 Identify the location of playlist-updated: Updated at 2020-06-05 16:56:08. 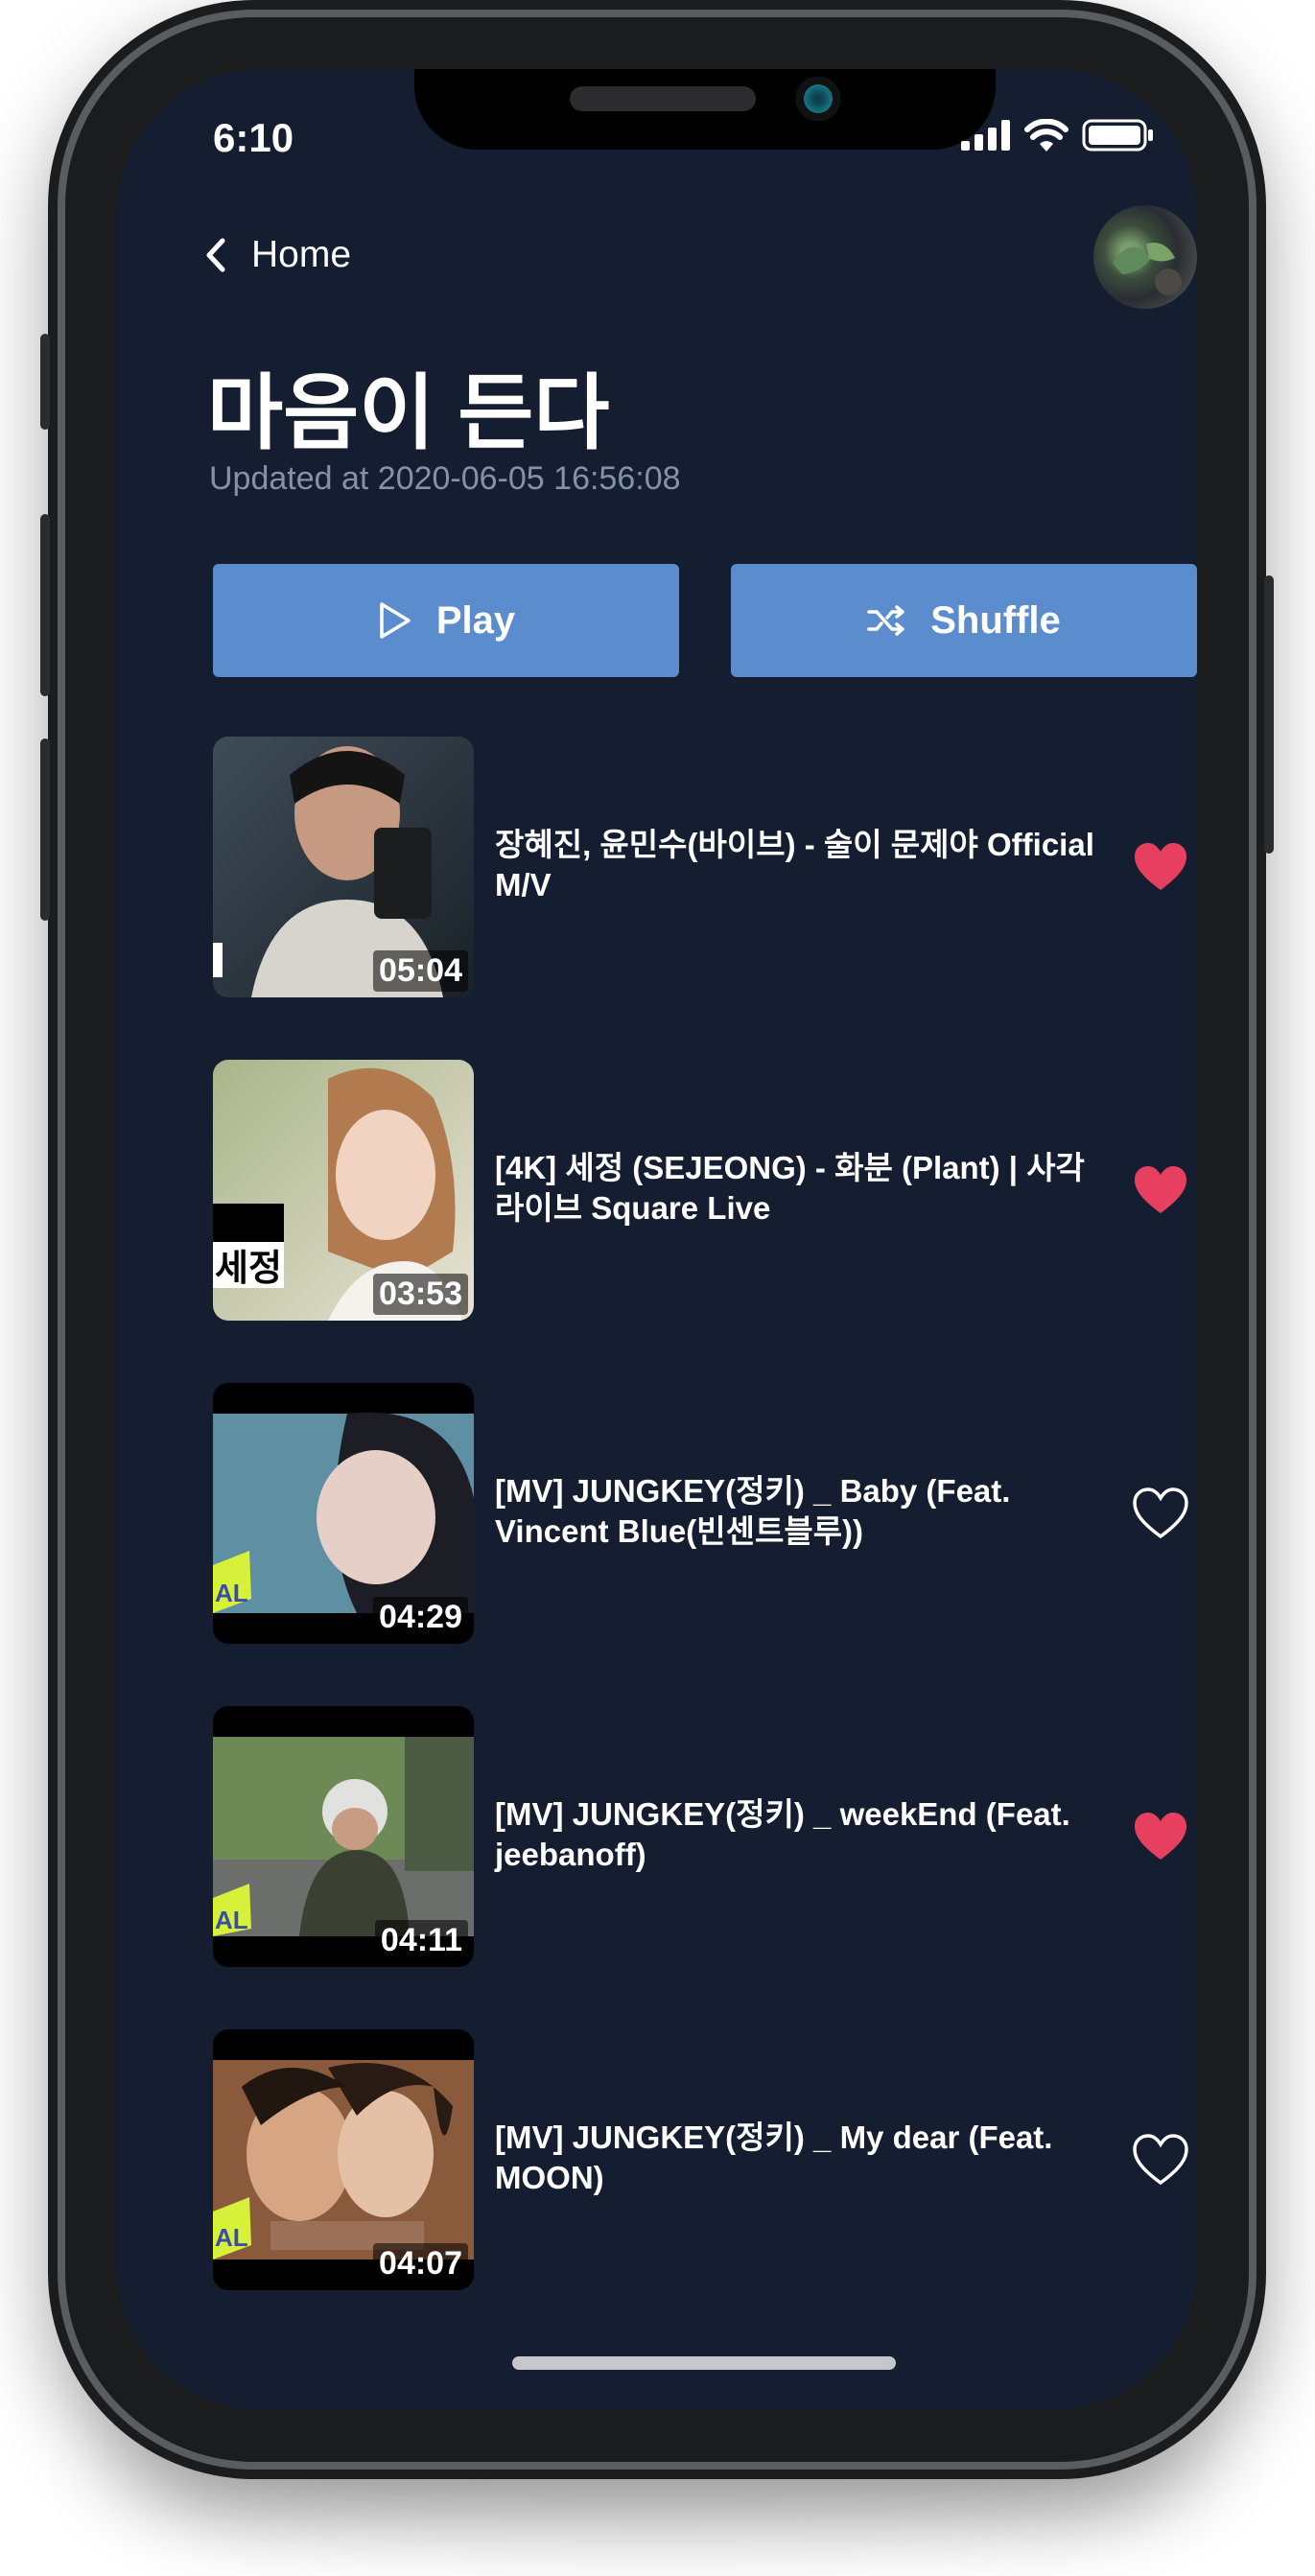
(445, 478).